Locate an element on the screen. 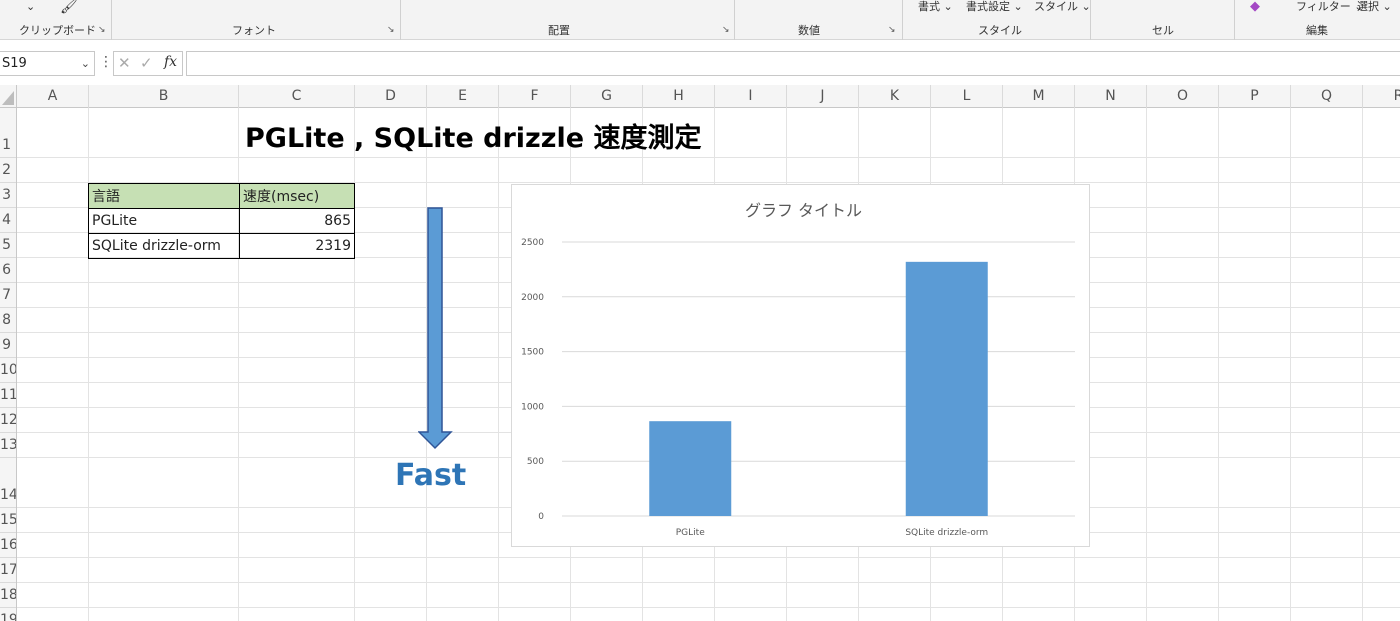  formula-bar: S19 ⌄ ⋮ ✕ ✓ fx is located at coordinates (700, 64).